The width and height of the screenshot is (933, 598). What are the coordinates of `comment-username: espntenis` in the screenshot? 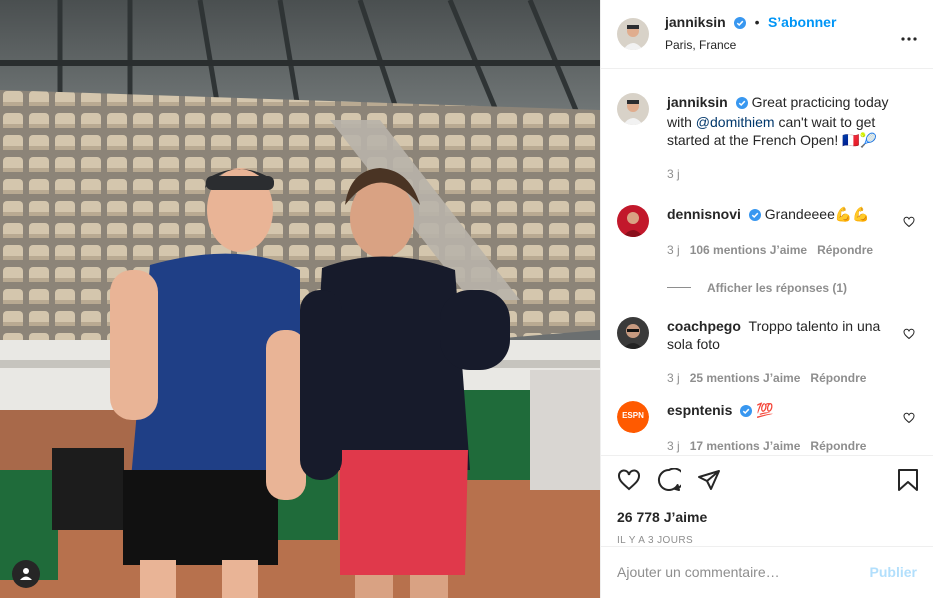 It's located at (699, 410).